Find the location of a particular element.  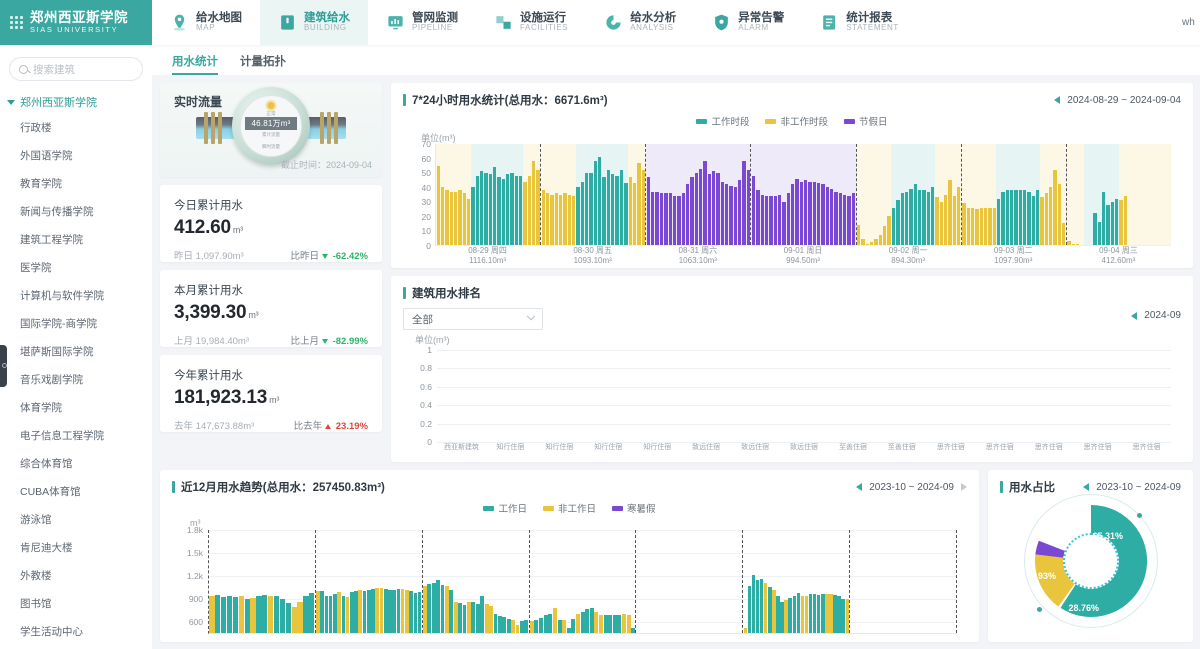

sidebar-item-14: 游泳馆 is located at coordinates (76, 519).